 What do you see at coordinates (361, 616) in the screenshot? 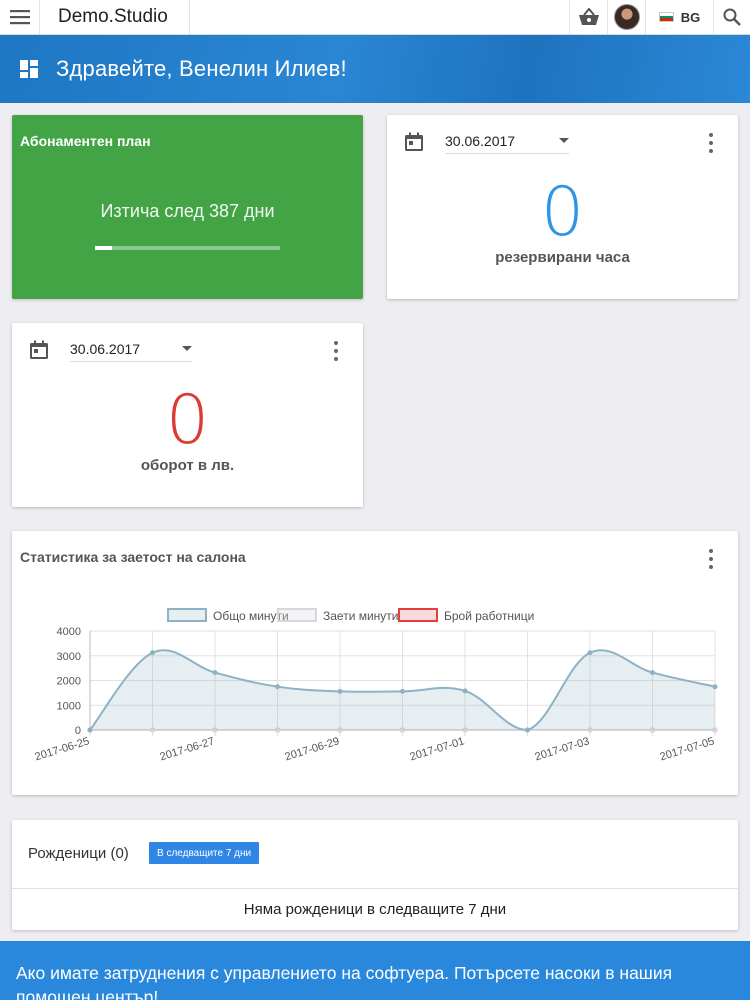
I see `legend-label: Заети минути` at bounding box center [361, 616].